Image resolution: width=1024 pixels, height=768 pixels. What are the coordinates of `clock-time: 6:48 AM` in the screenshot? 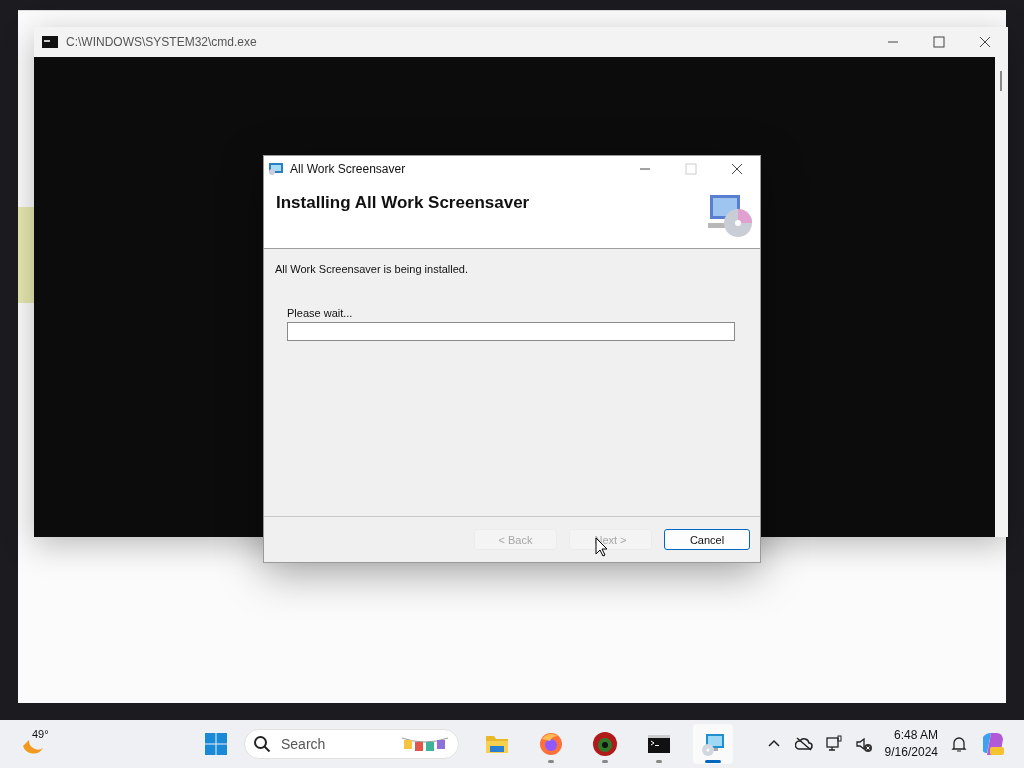 It's located at (915, 735).